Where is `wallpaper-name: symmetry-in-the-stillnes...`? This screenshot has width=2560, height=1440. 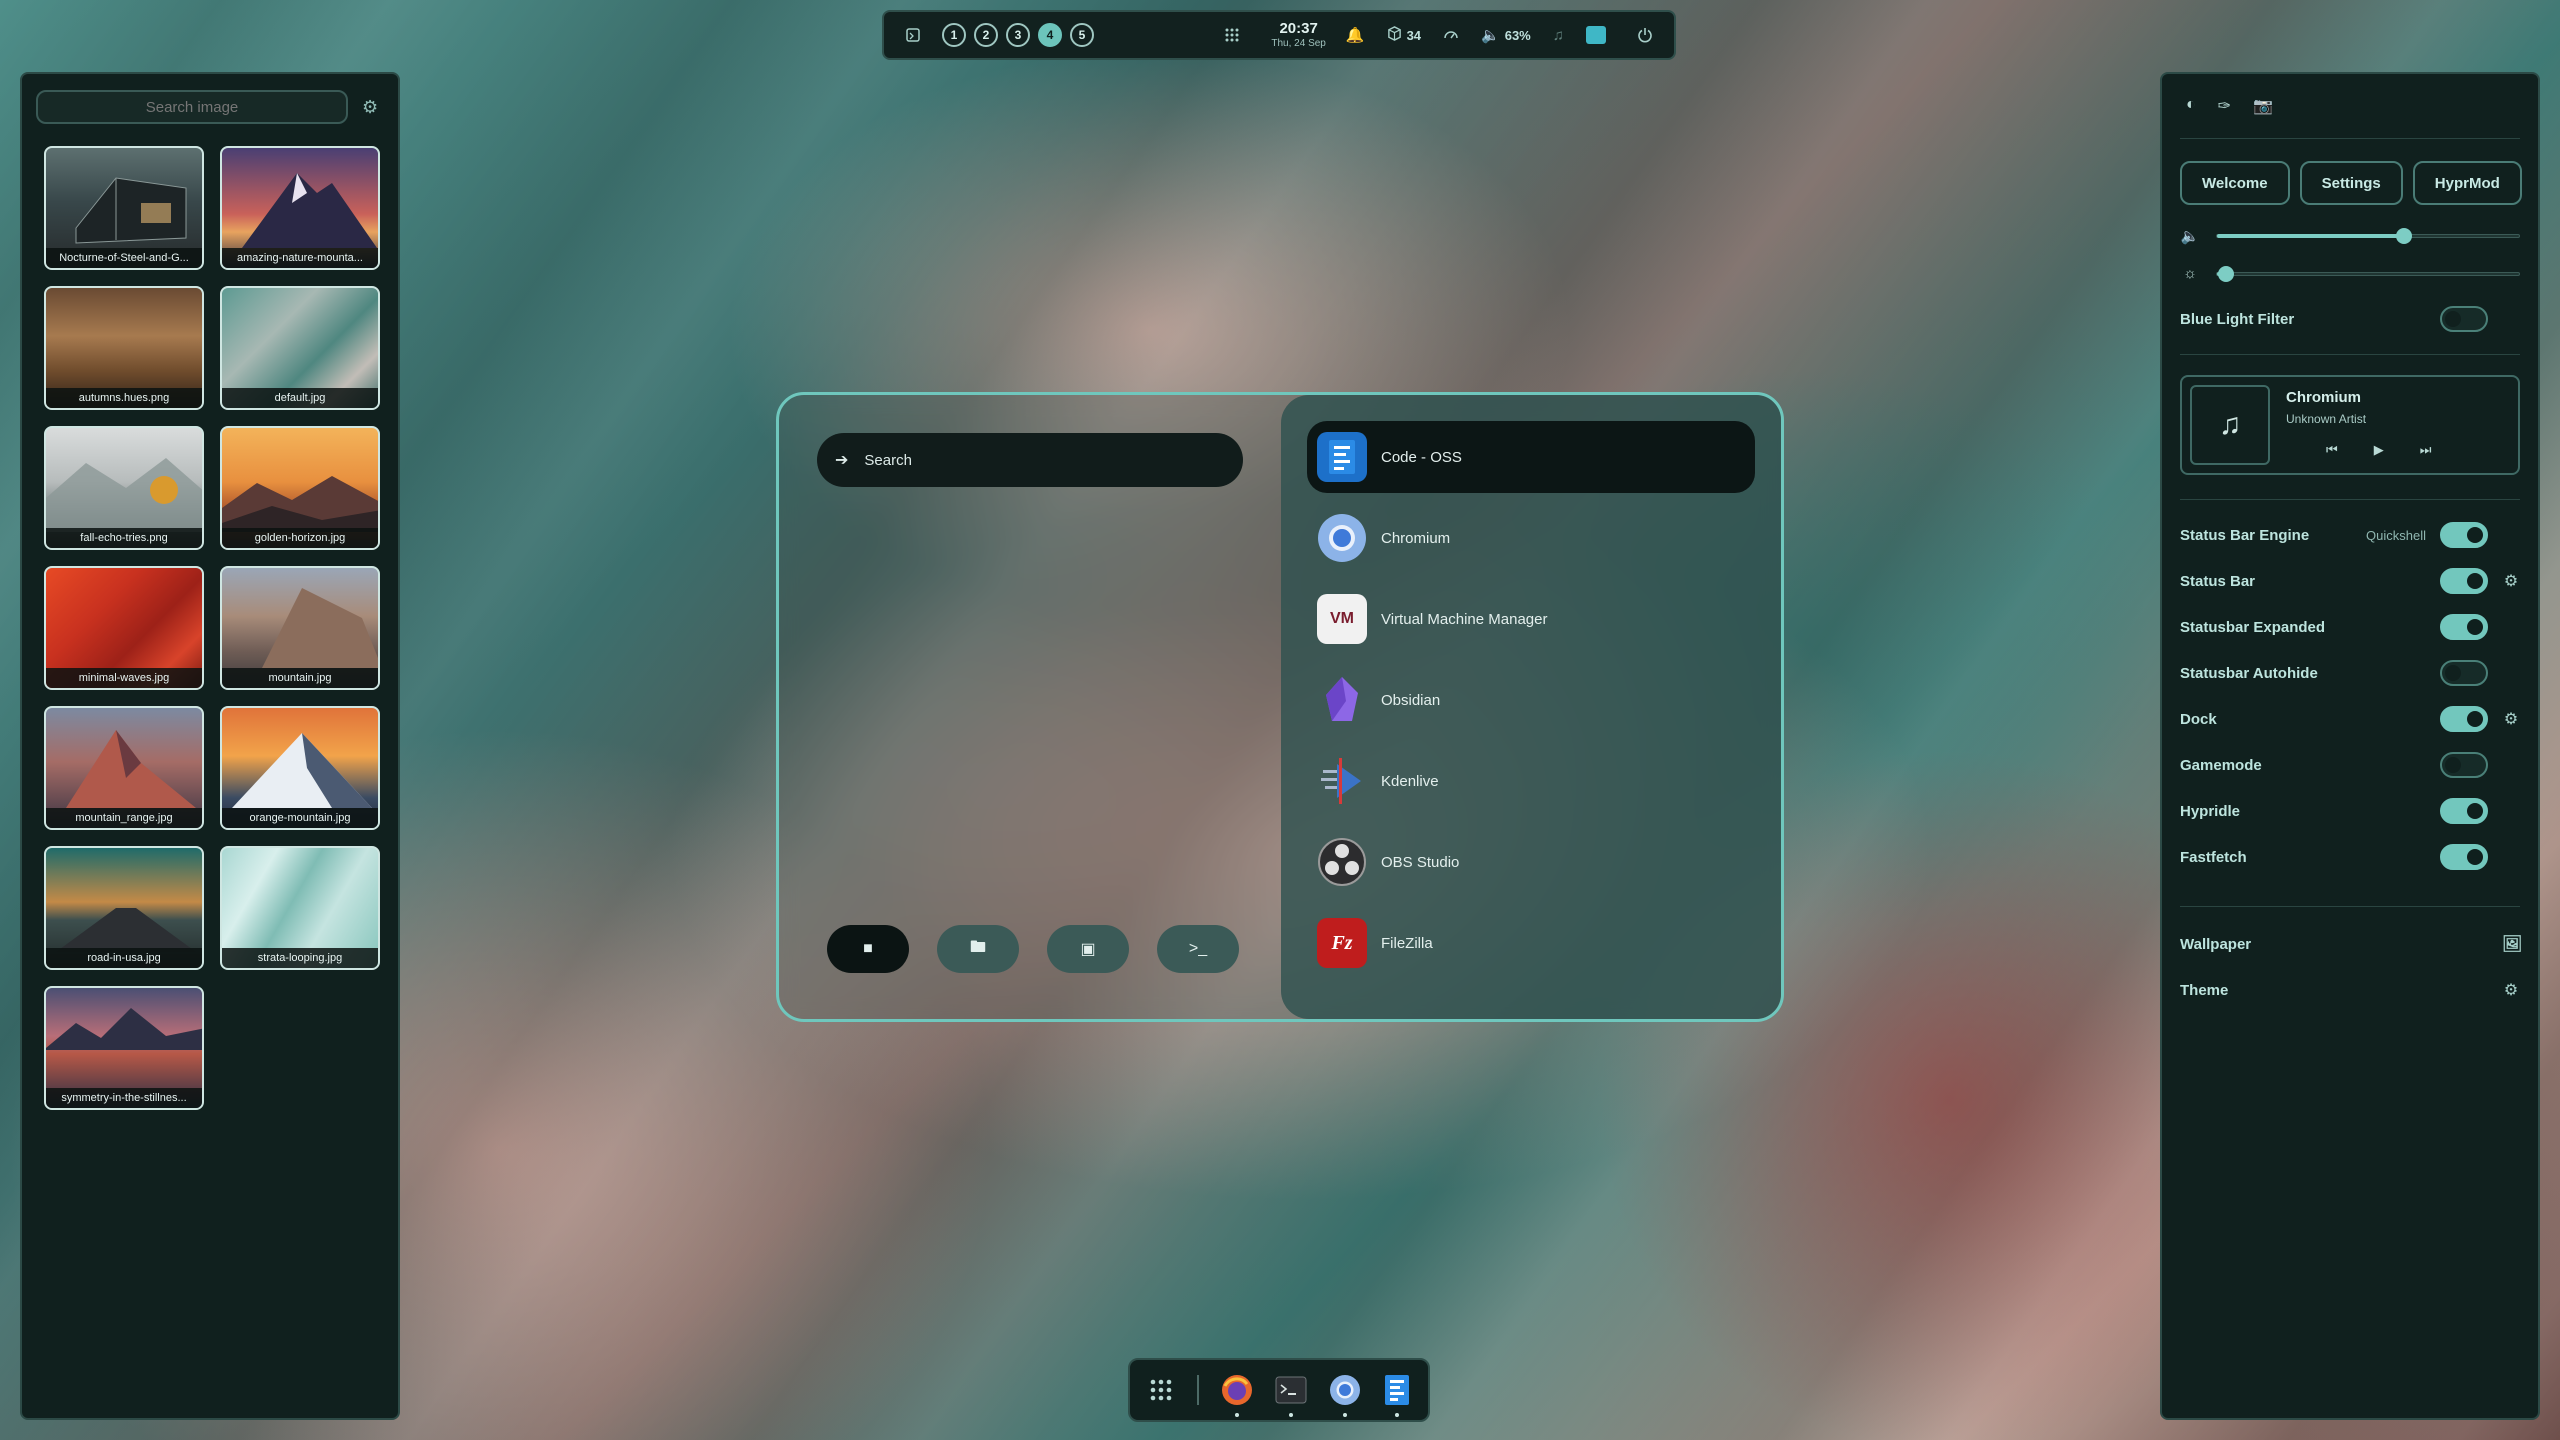 wallpaper-name: symmetry-in-the-stillnes... is located at coordinates (124, 1098).